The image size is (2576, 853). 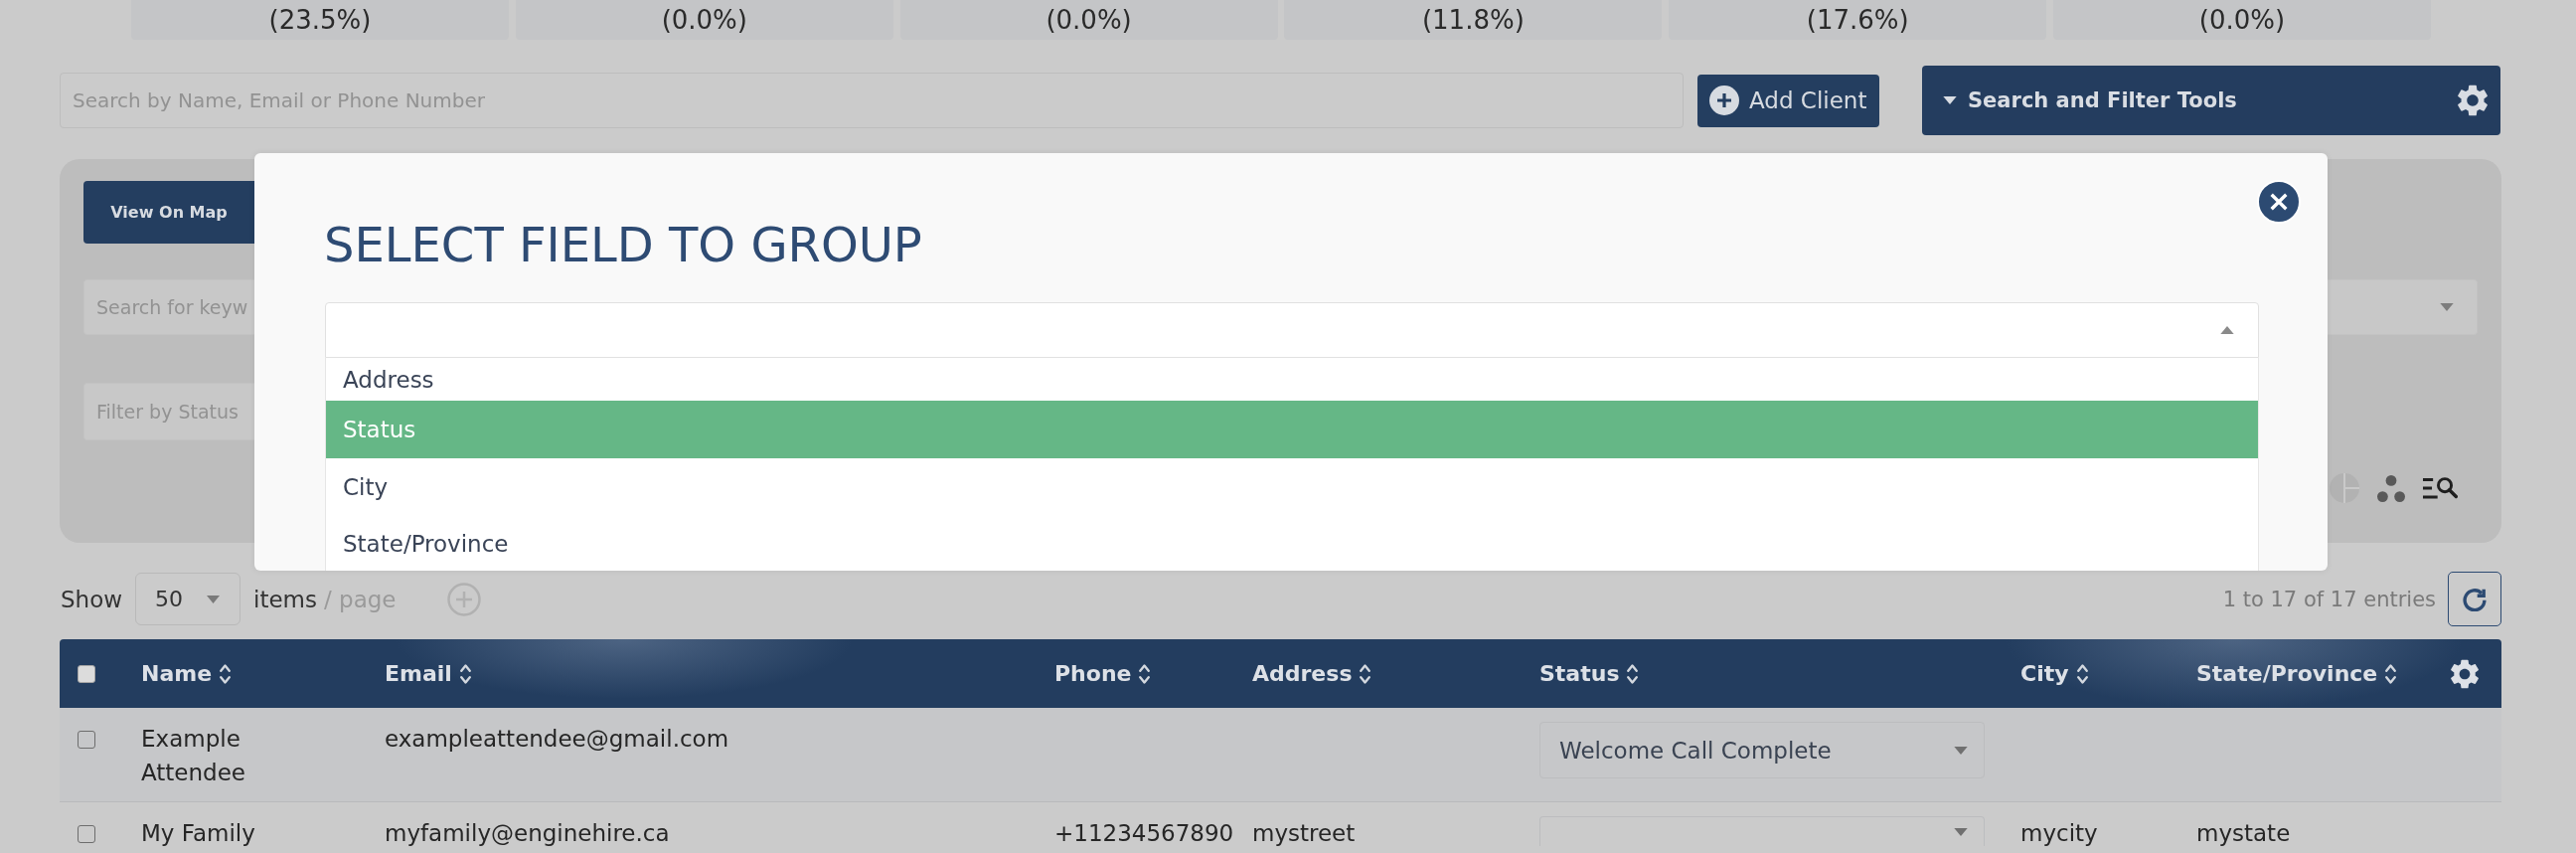 I want to click on dropdown-option: City, so click(x=1292, y=487).